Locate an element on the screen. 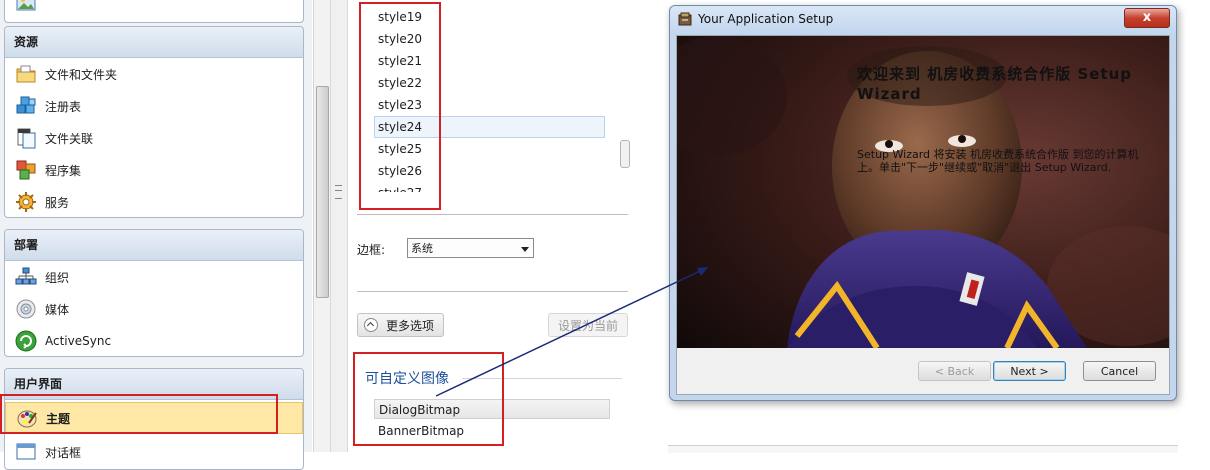 The height and width of the screenshot is (470, 1210). next-button: Next > is located at coordinates (1029, 371).